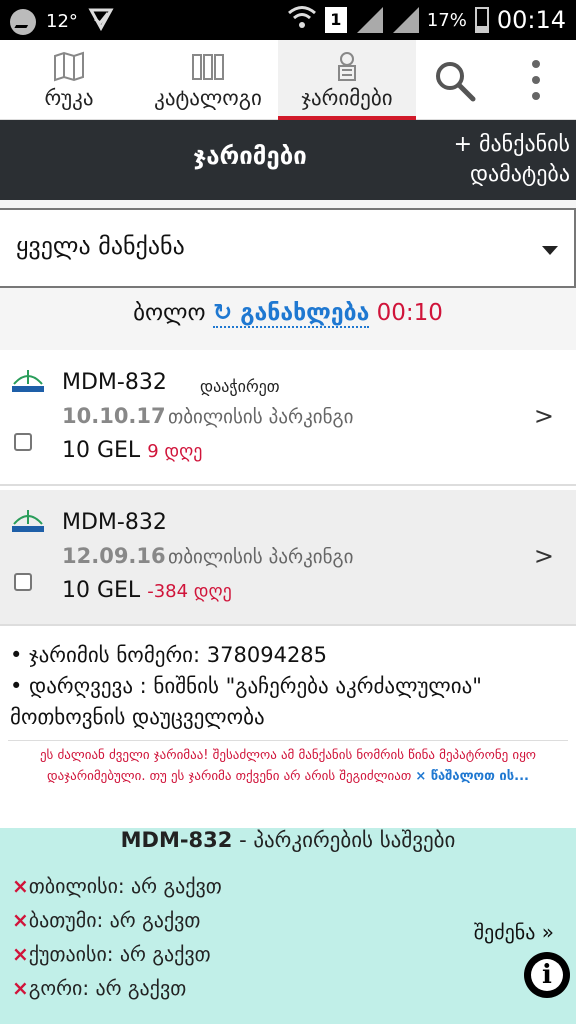  Describe the element at coordinates (189, 591) in the screenshot. I see `fine-days: -384 დღე` at that location.